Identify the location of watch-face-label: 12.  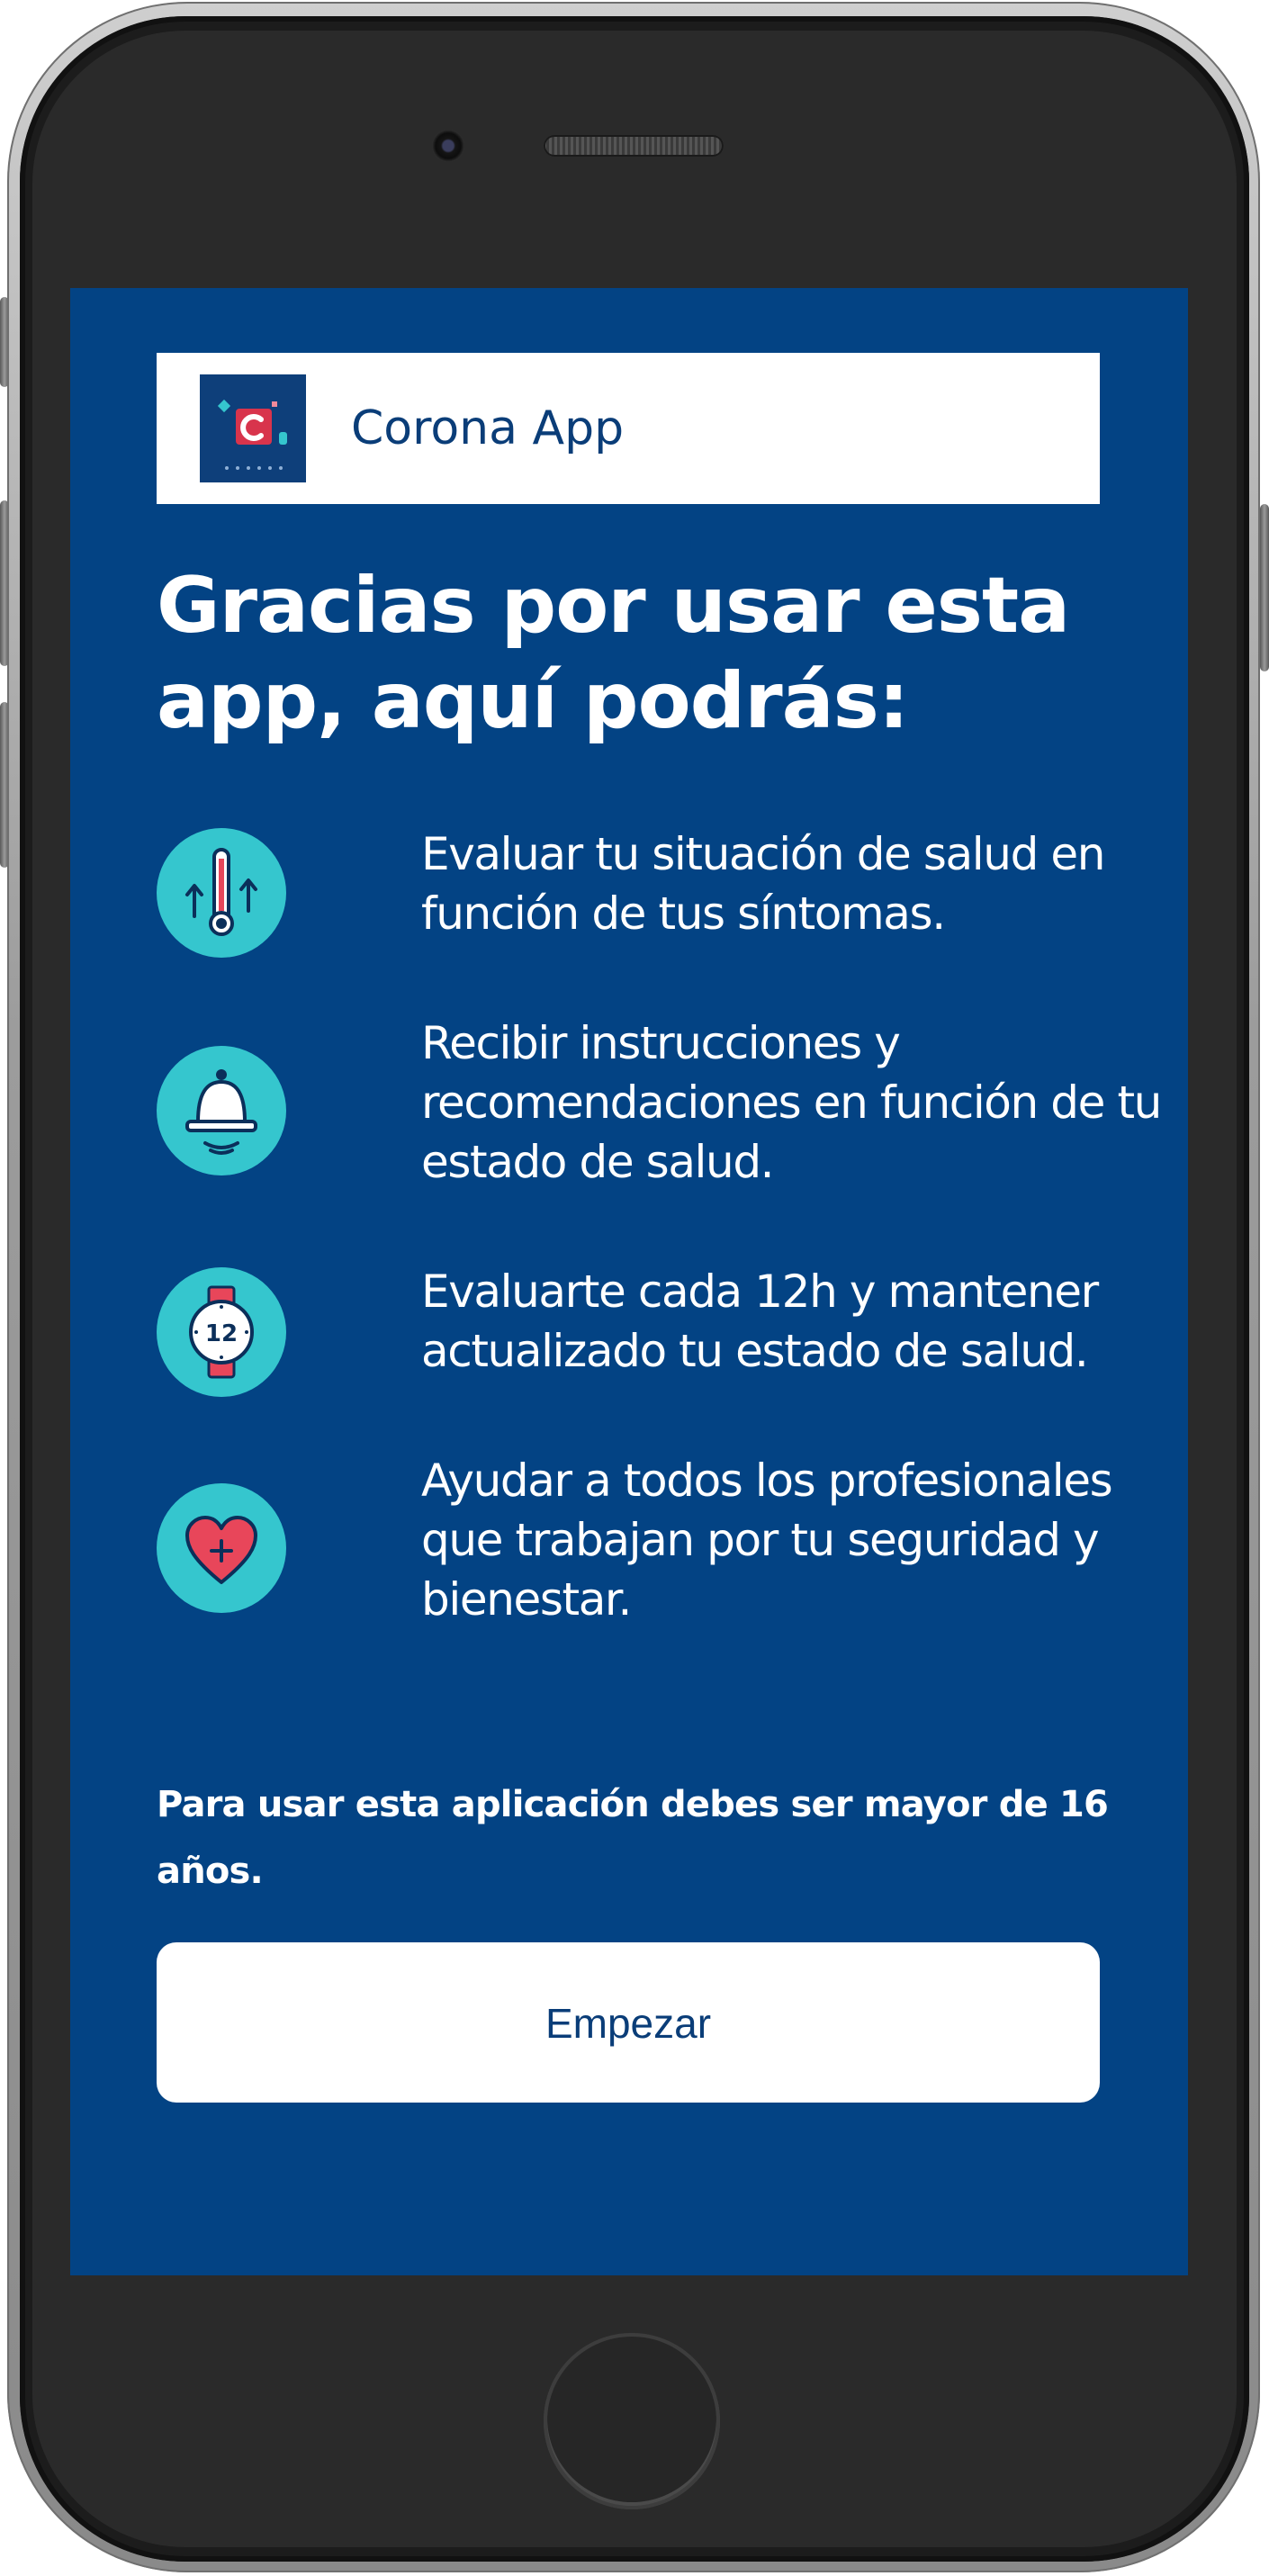
(221, 1333).